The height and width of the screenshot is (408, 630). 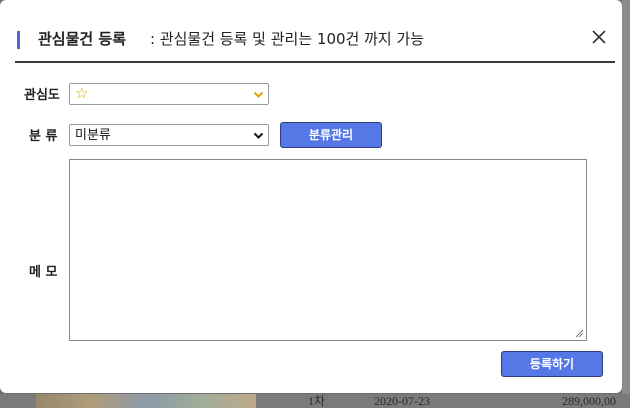 What do you see at coordinates (169, 94) in the screenshot?
I see `interest-select: ☆` at bounding box center [169, 94].